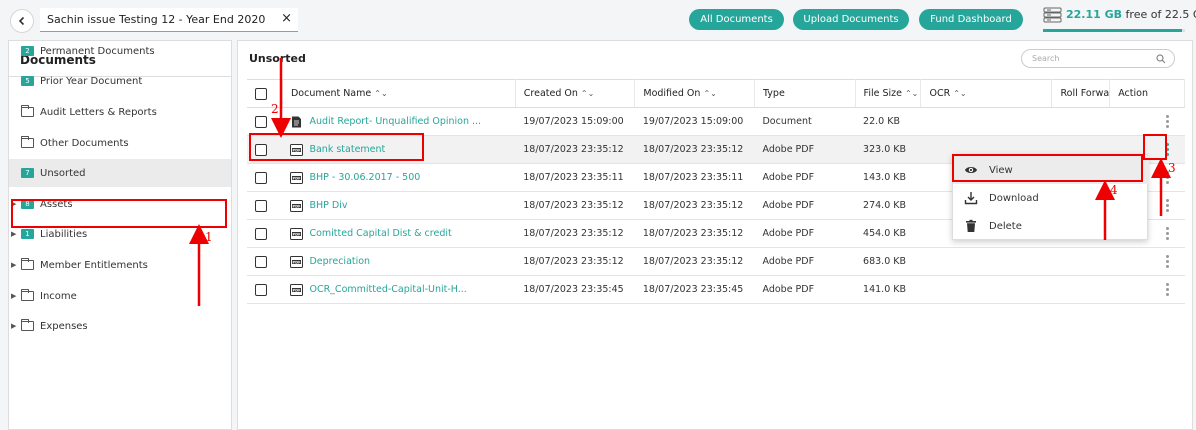 This screenshot has width=1196, height=430. I want to click on annotation-number-2: 2, so click(275, 109).